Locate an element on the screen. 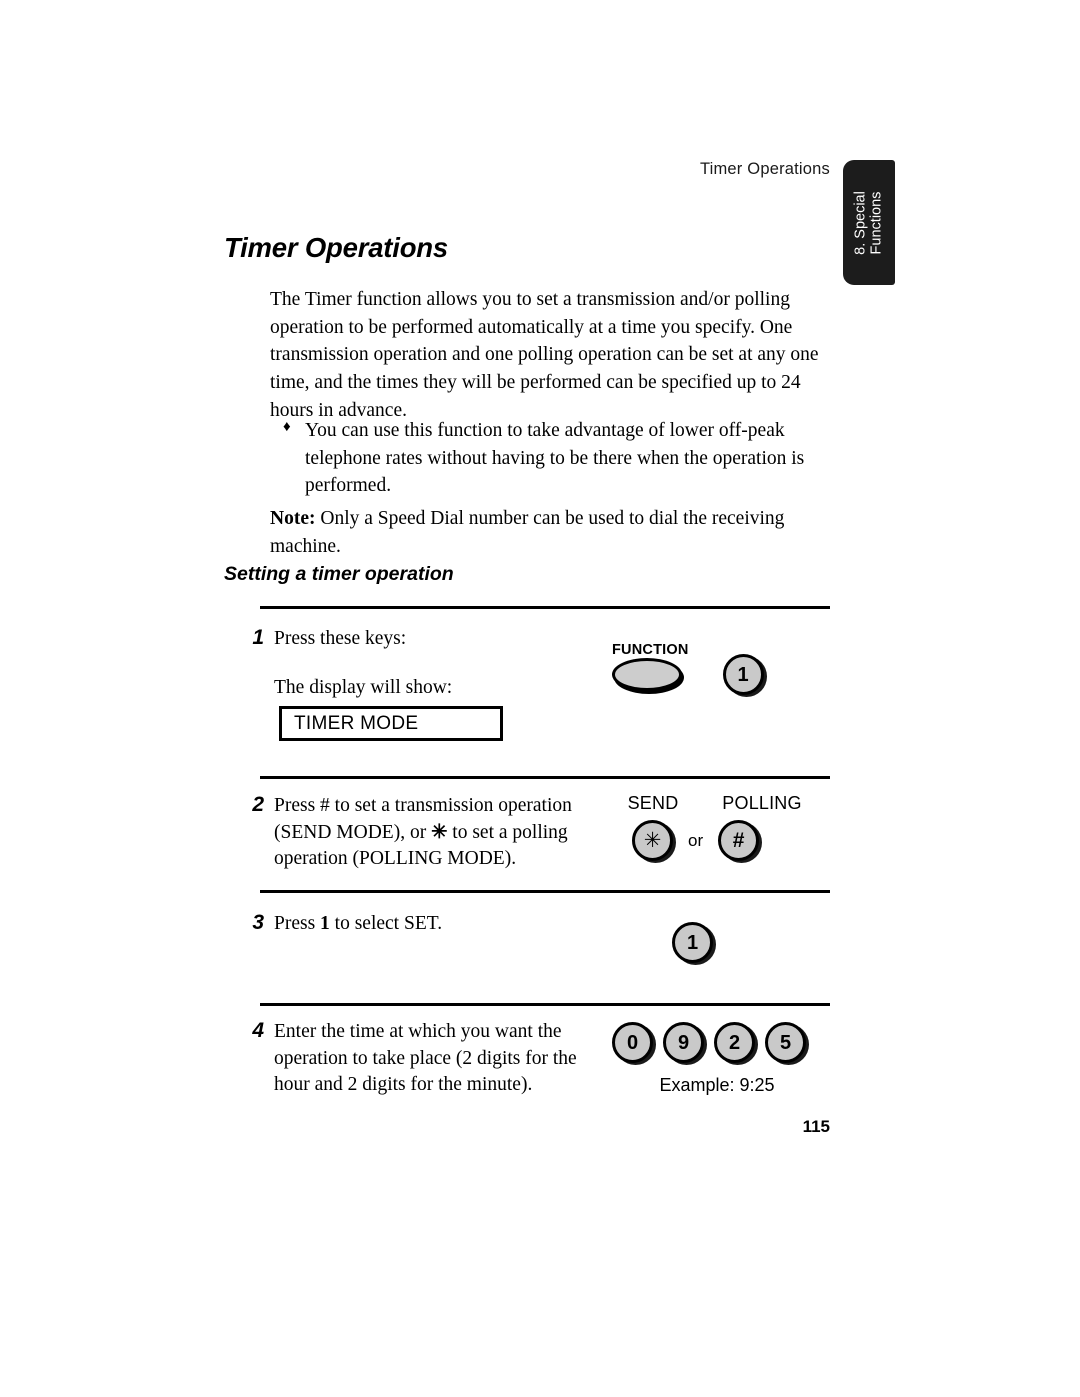  step-1-number: 1 is located at coordinates (258, 637).